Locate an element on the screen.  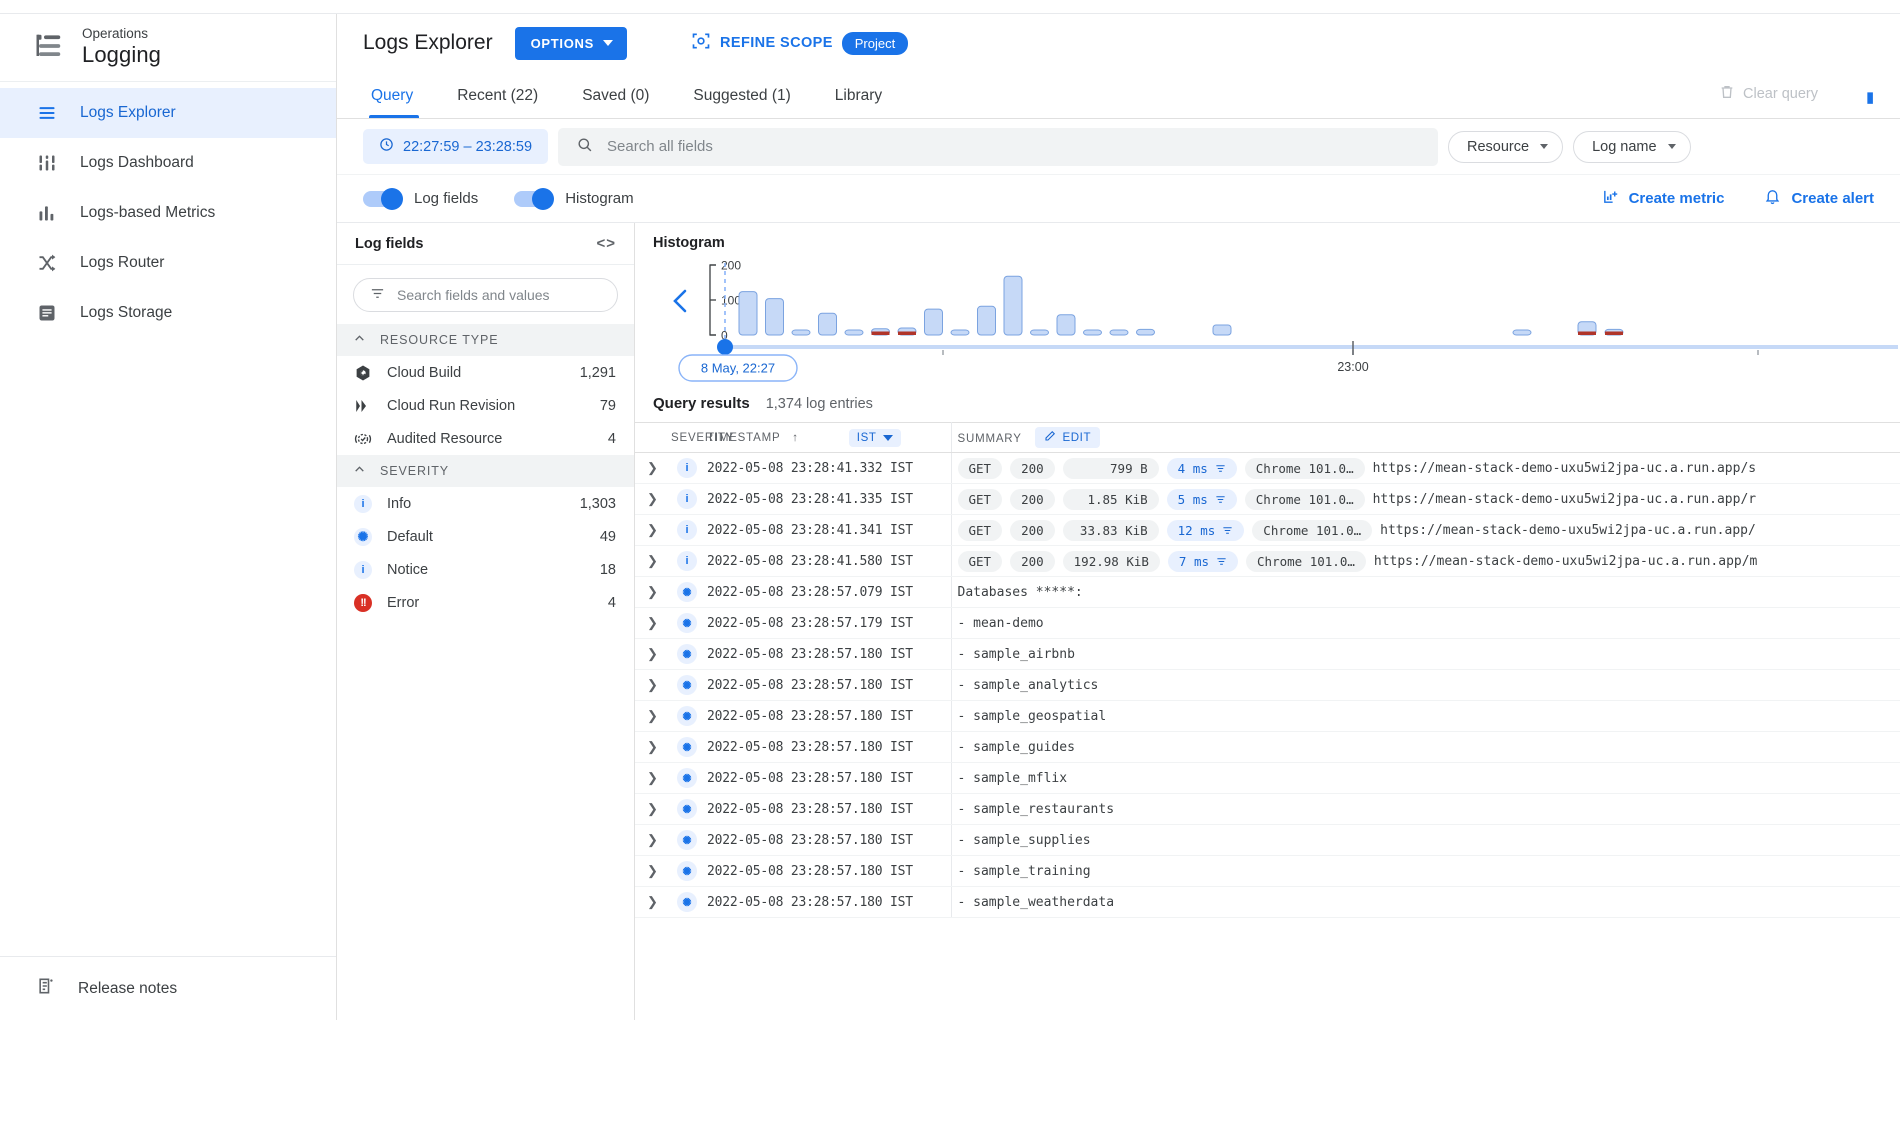
histogram-toggle is located at coordinates (534, 198).